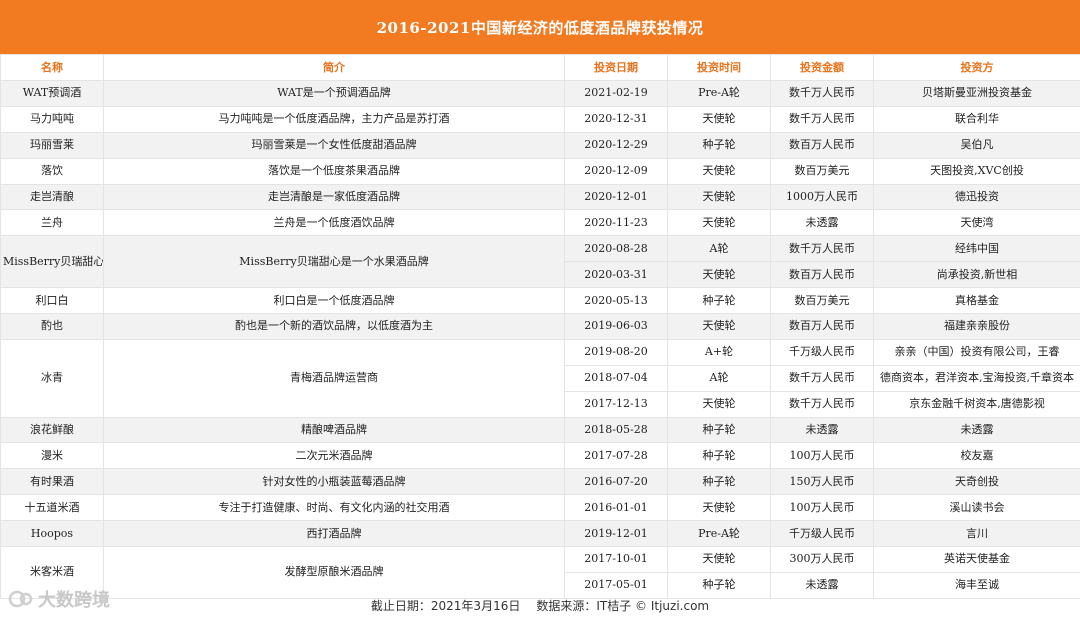 This screenshot has width=1080, height=619. I want to click on table-row: Hoopos 西打酒品牌 2019-12-01 Pre-A轮 千万级人民币 言川, so click(540, 534).